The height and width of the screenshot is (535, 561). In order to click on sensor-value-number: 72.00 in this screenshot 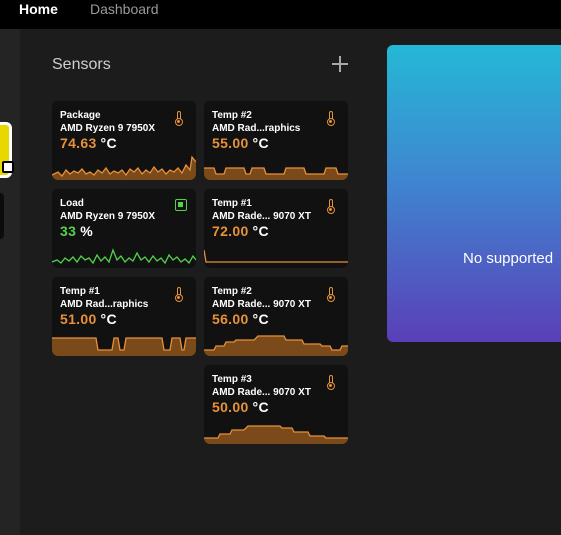, I will do `click(230, 231)`.